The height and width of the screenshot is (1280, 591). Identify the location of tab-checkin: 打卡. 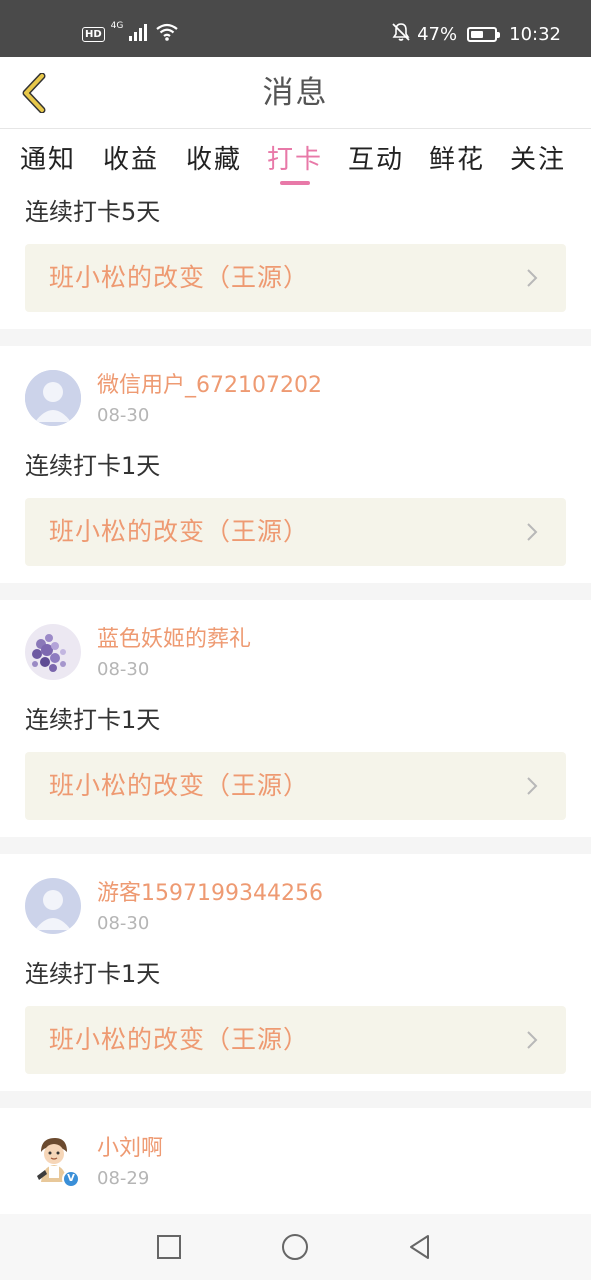
(295, 160).